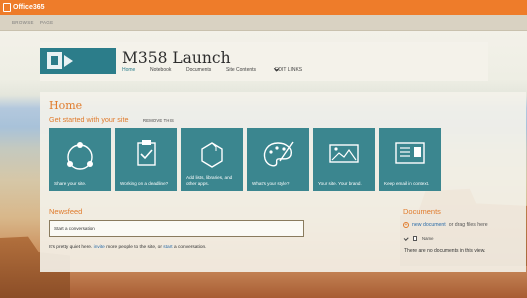 The image size is (527, 298). Describe the element at coordinates (68, 61) in the screenshot. I see `arrow-icon` at that location.